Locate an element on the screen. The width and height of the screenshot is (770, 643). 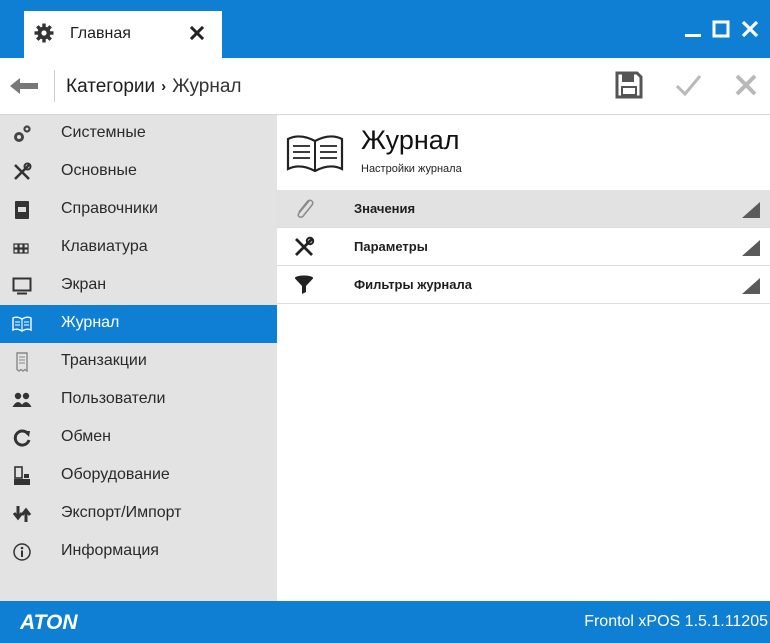
export-import-icon is located at coordinates (22, 514).